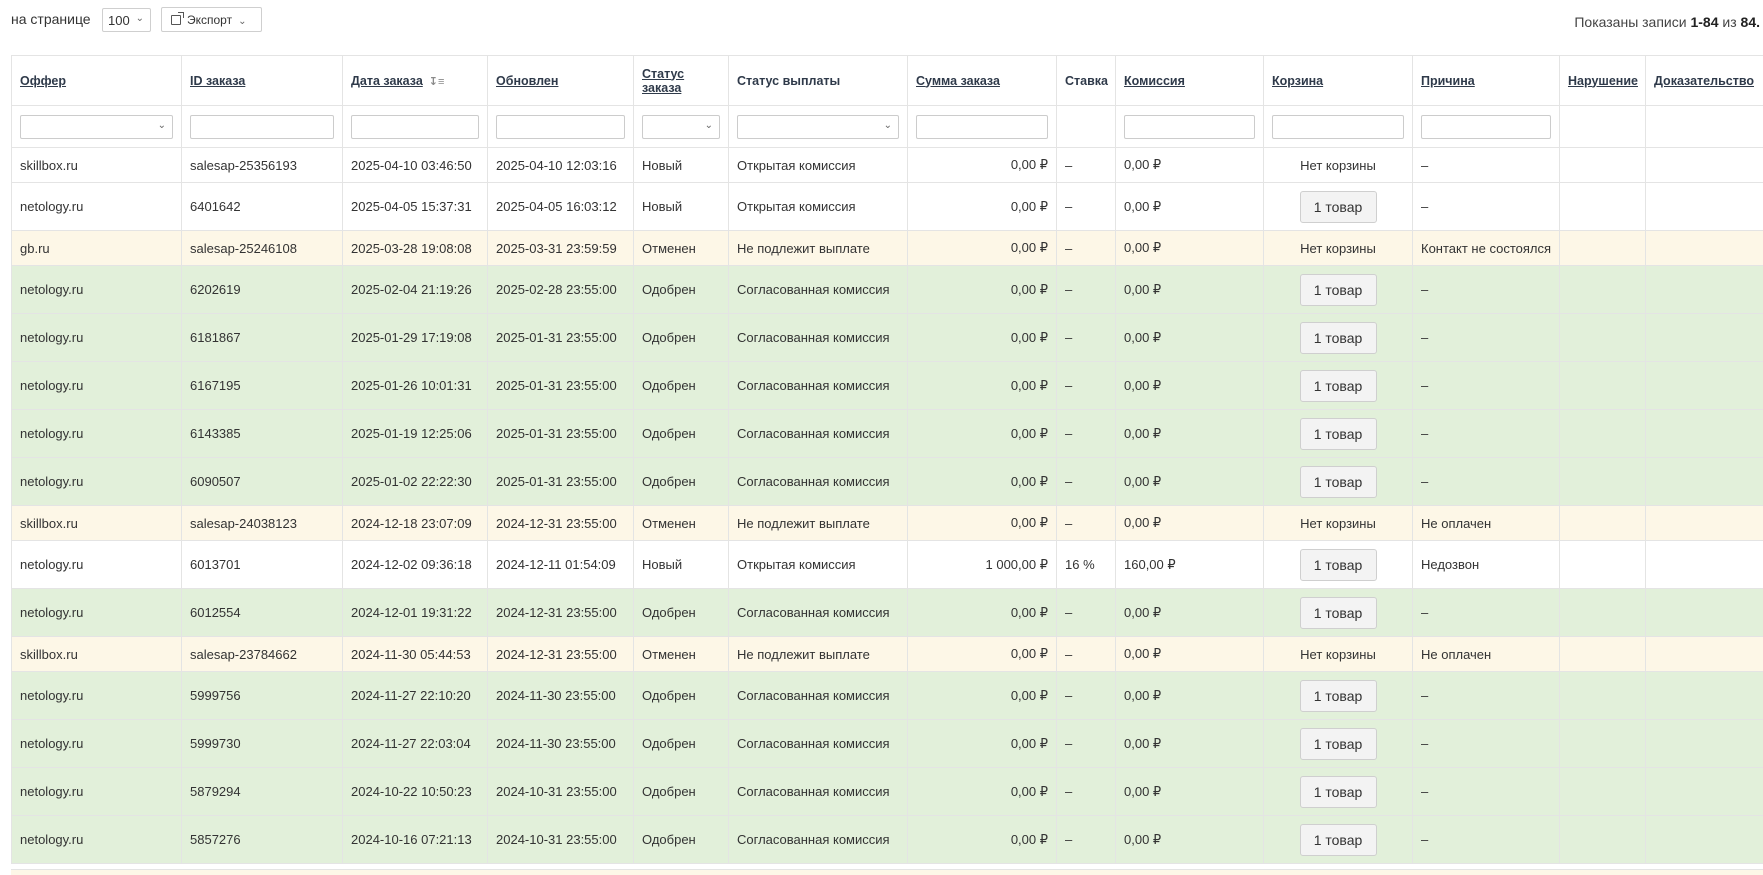 The width and height of the screenshot is (1763, 875). What do you see at coordinates (1338, 126) in the screenshot?
I see `cart-filter-input` at bounding box center [1338, 126].